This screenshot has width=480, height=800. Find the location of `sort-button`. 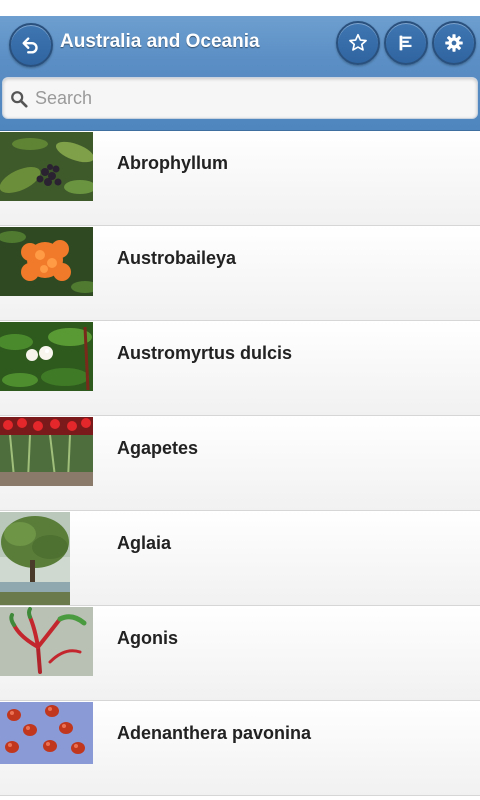

sort-button is located at coordinates (406, 43).